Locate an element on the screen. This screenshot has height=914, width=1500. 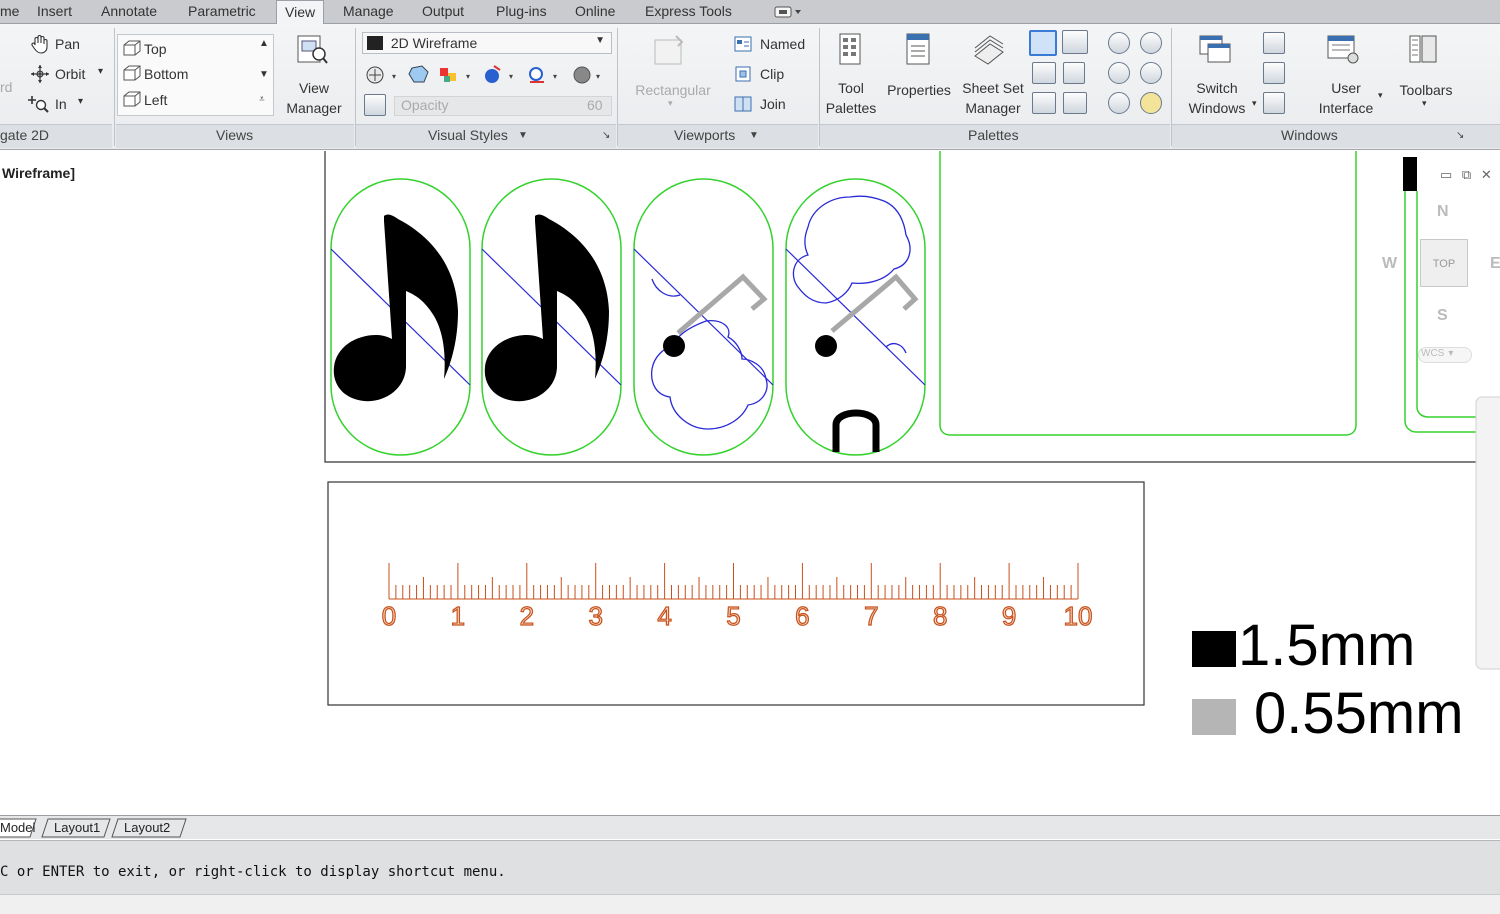
pan-button: Pan is located at coordinates (67, 44).